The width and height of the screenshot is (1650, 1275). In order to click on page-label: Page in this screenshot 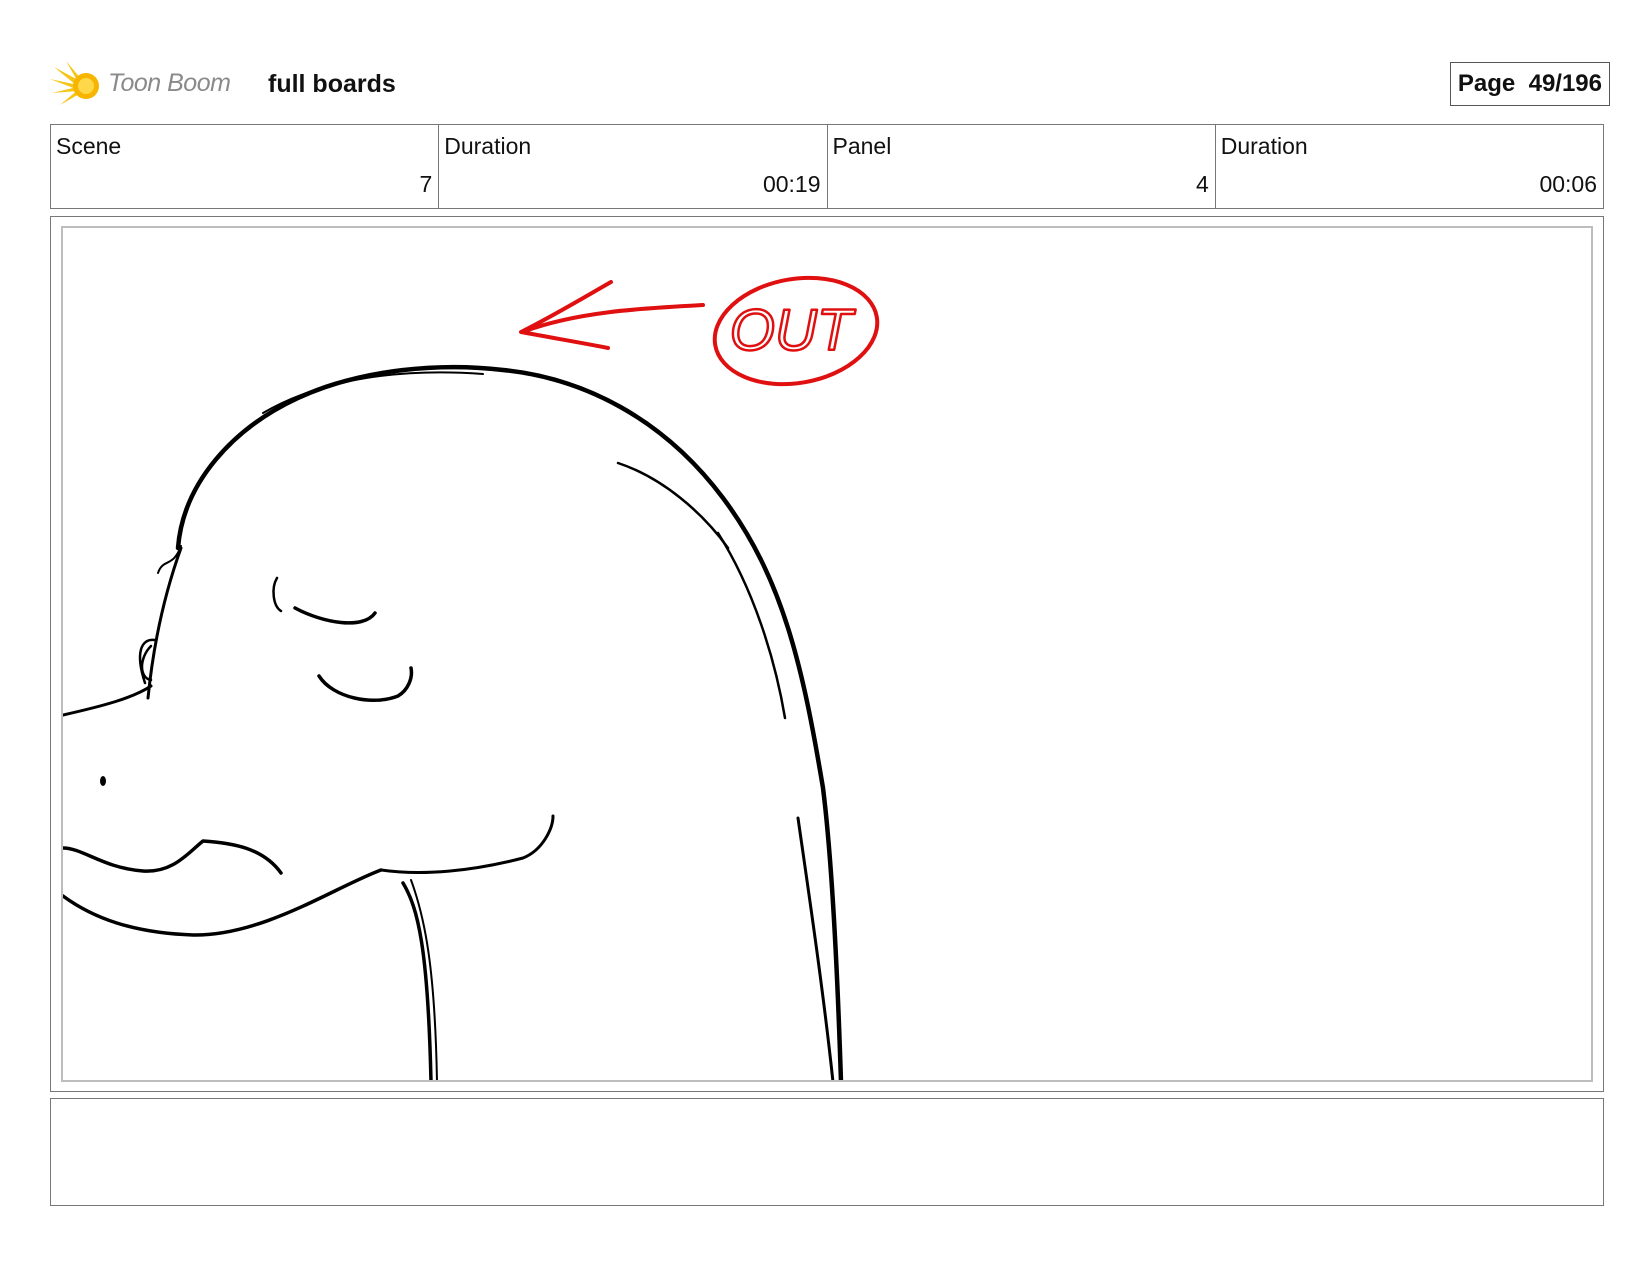, I will do `click(1486, 83)`.